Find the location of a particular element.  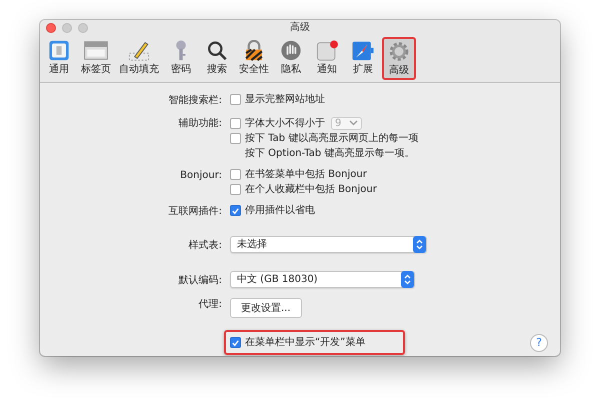

checkbox-label: 字体大小不得小于 is located at coordinates (285, 123).